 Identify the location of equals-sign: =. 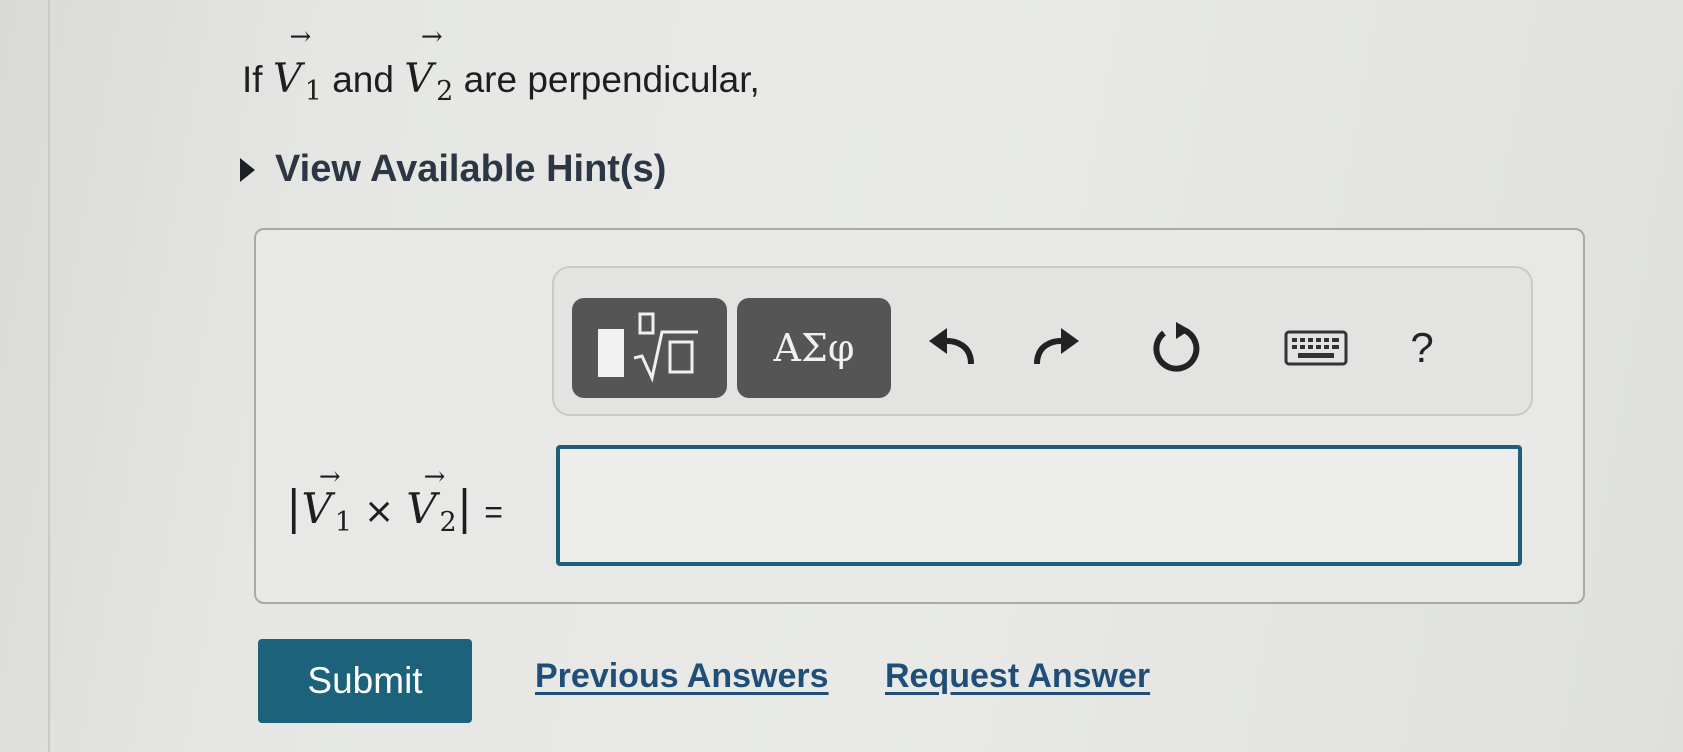
(493, 512).